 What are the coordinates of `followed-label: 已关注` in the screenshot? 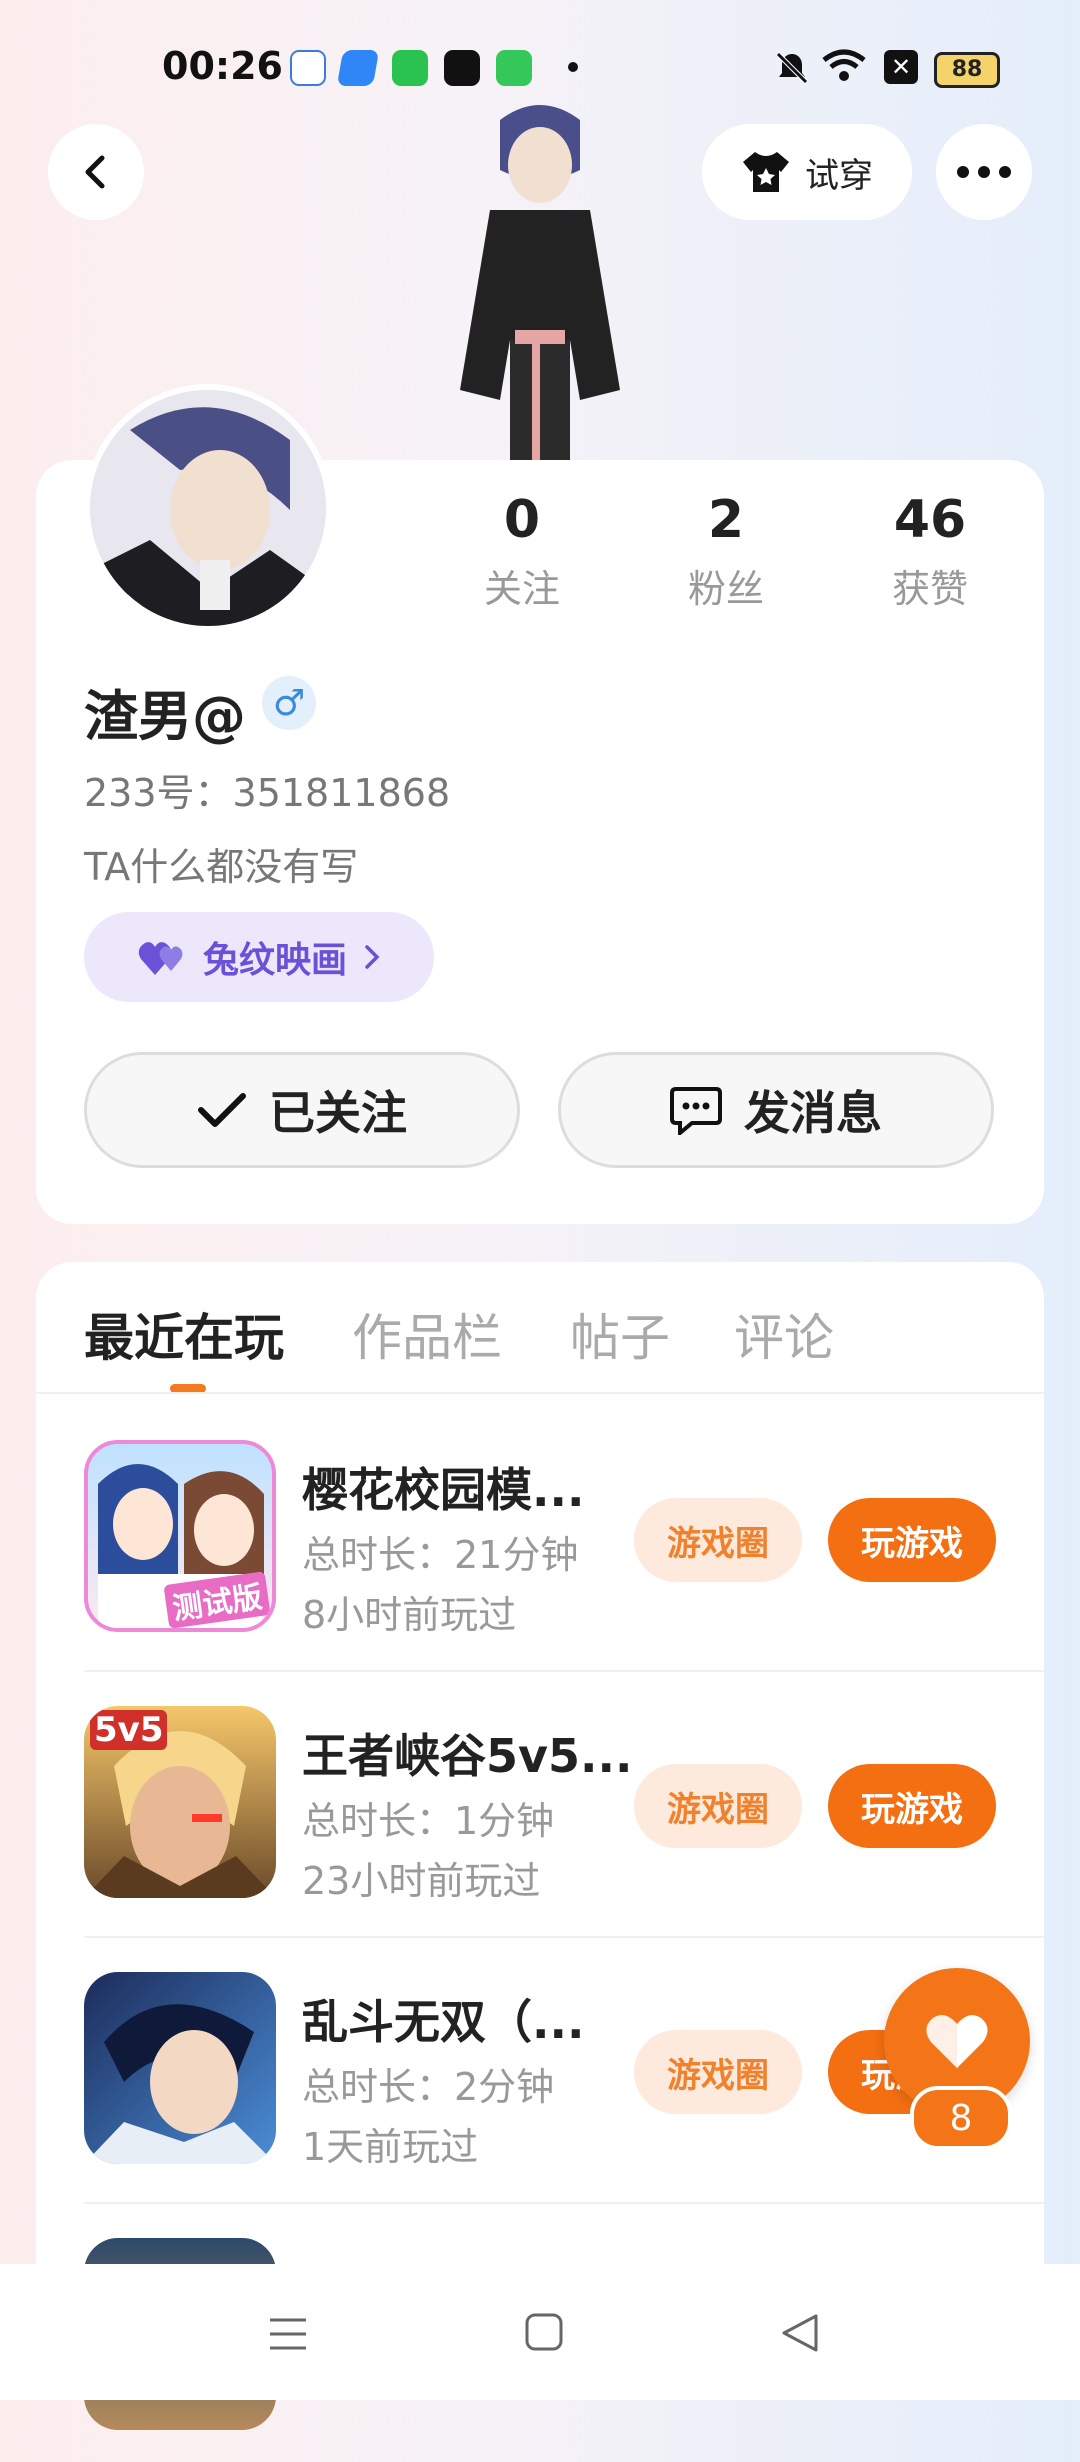 It's located at (338, 1113).